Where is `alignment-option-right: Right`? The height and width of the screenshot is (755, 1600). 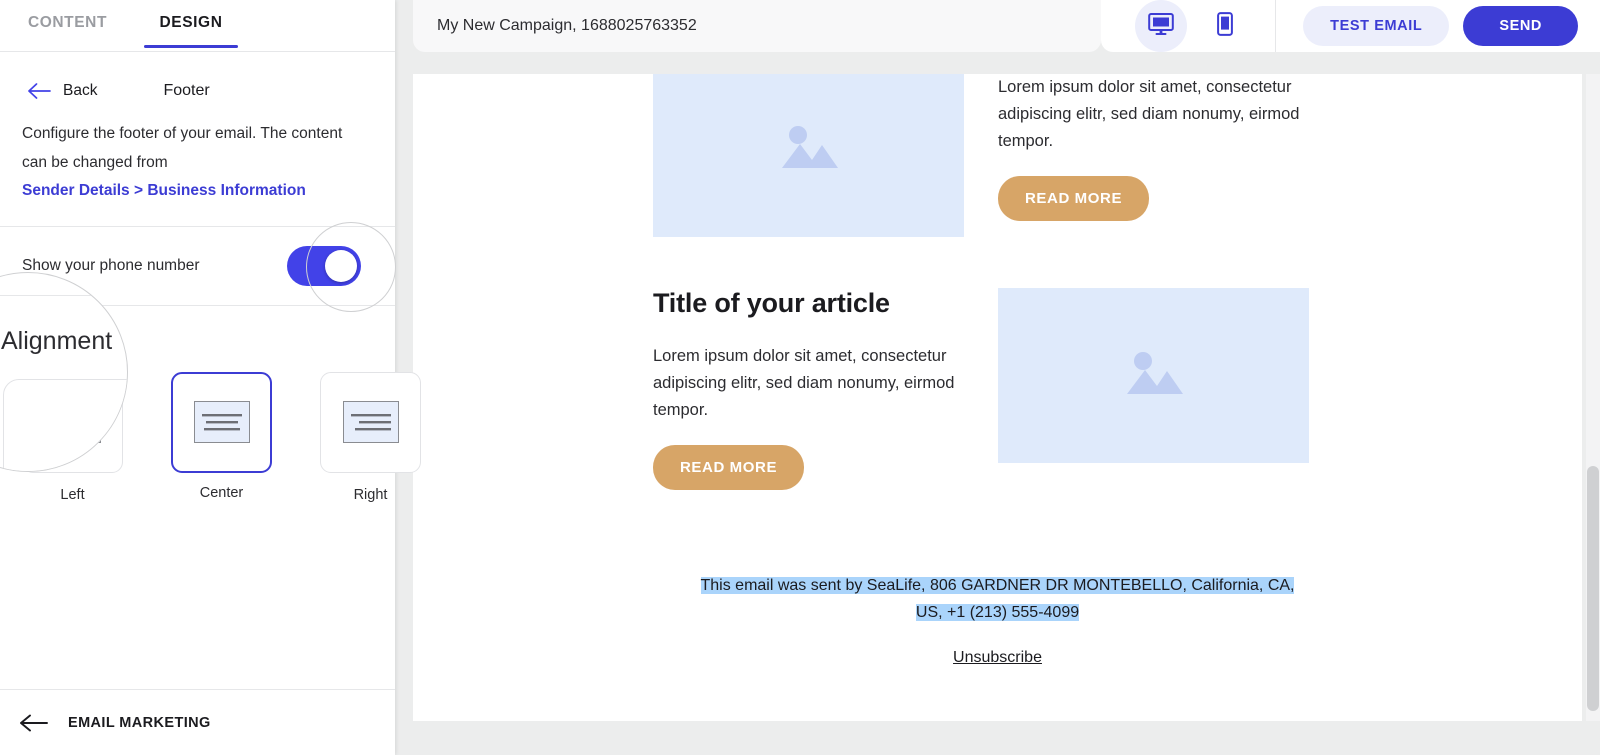
alignment-option-right: Right is located at coordinates (370, 437).